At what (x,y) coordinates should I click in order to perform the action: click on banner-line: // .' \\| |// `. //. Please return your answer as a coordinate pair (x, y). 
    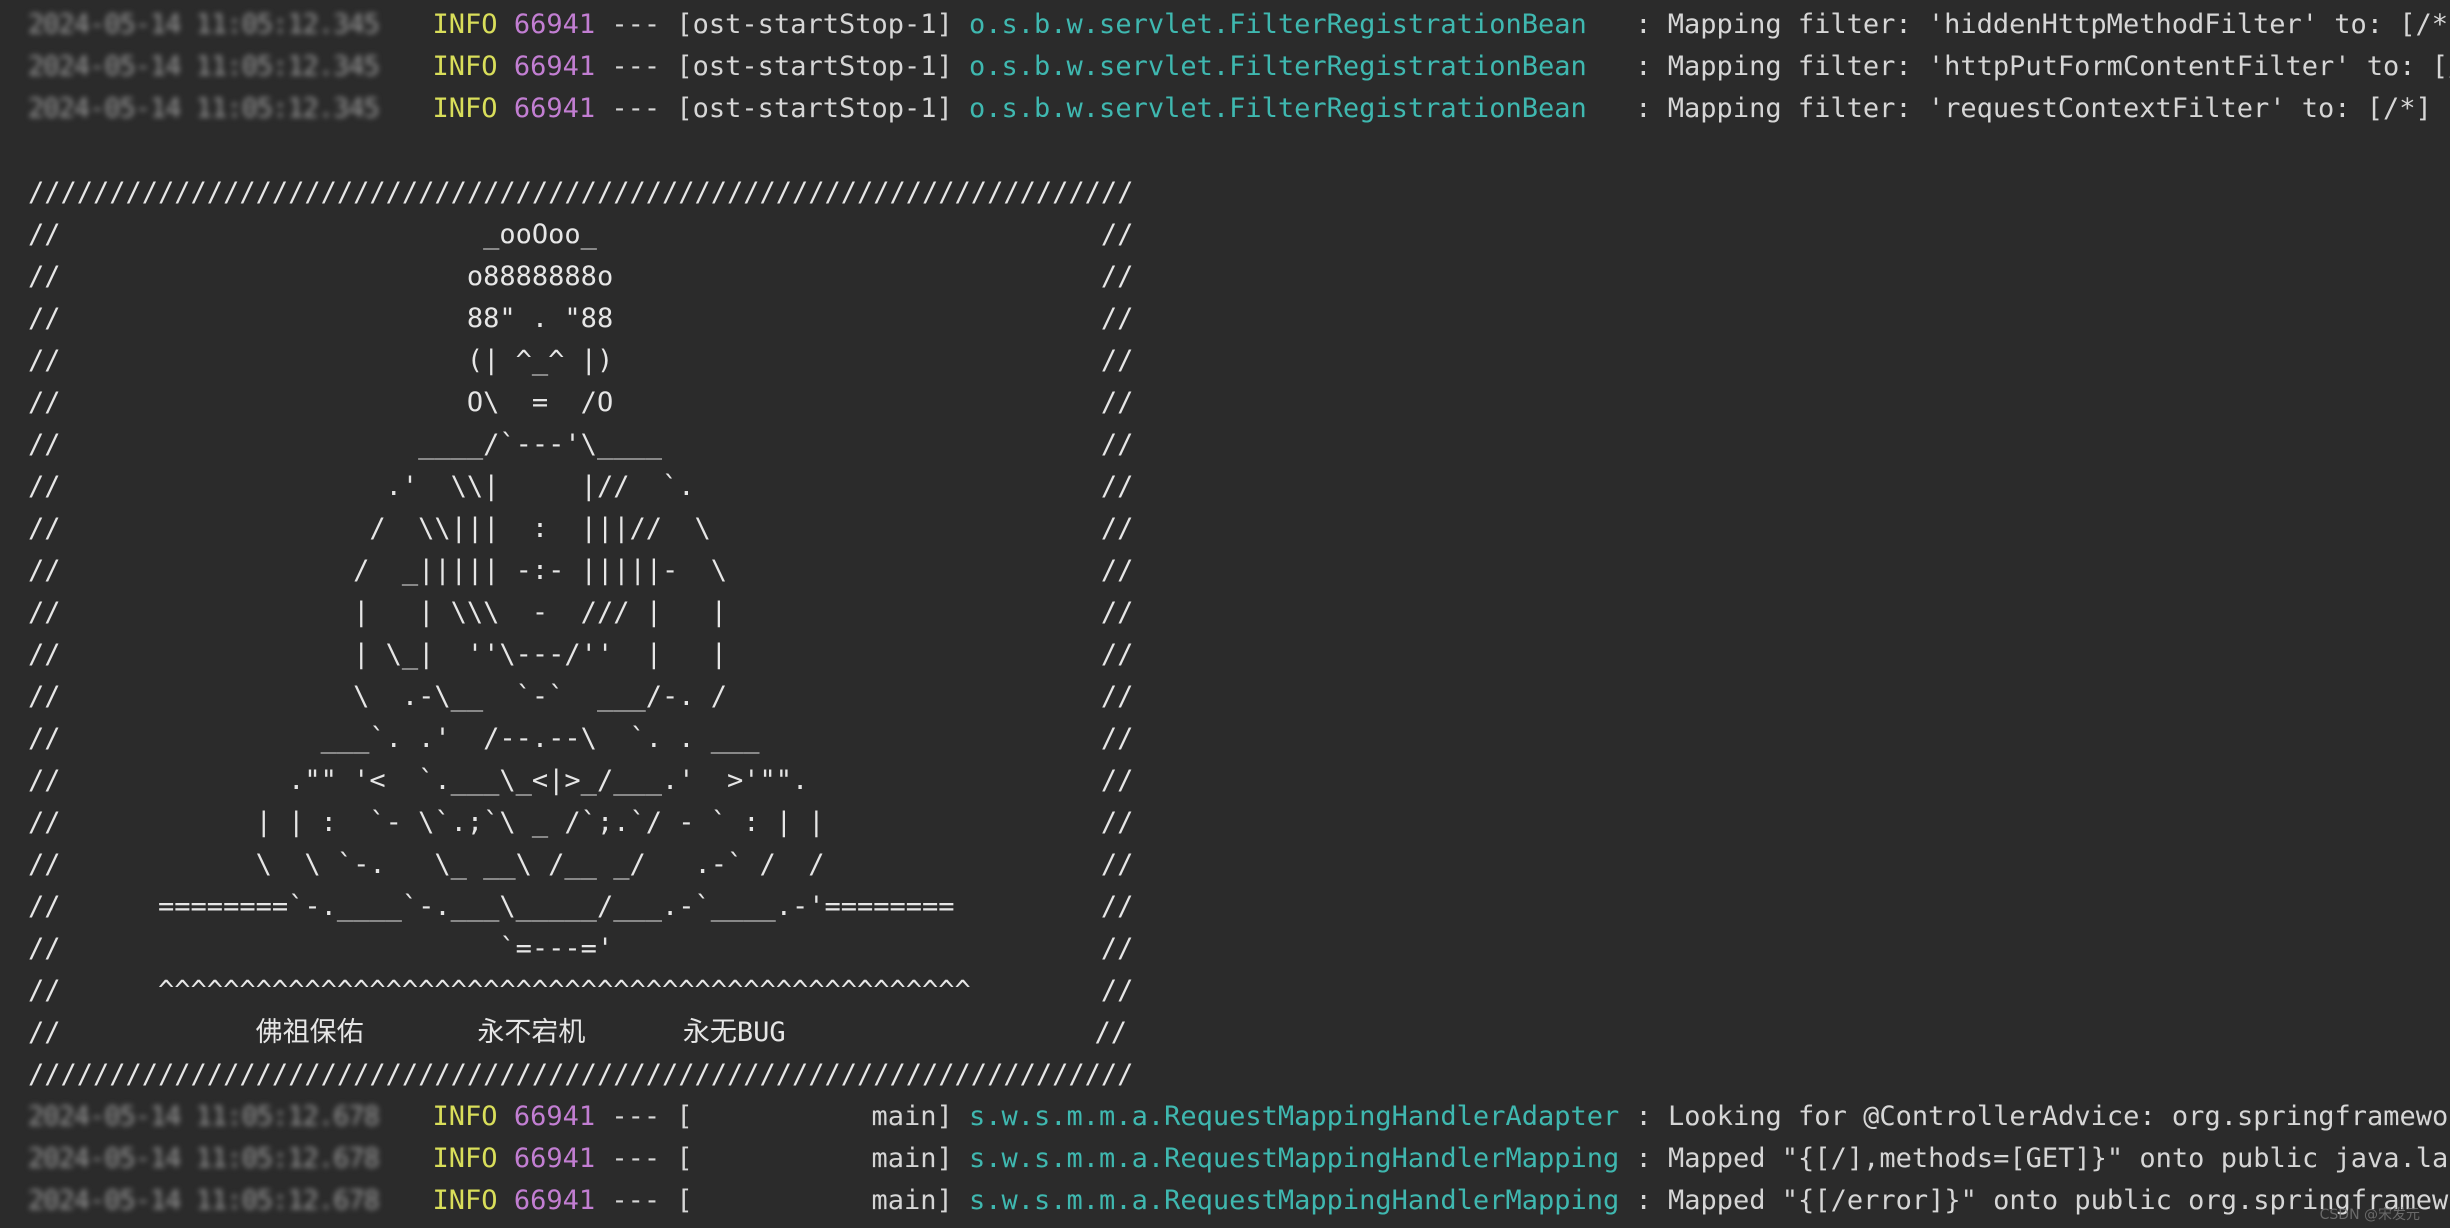
    Looking at the image, I should click on (581, 486).